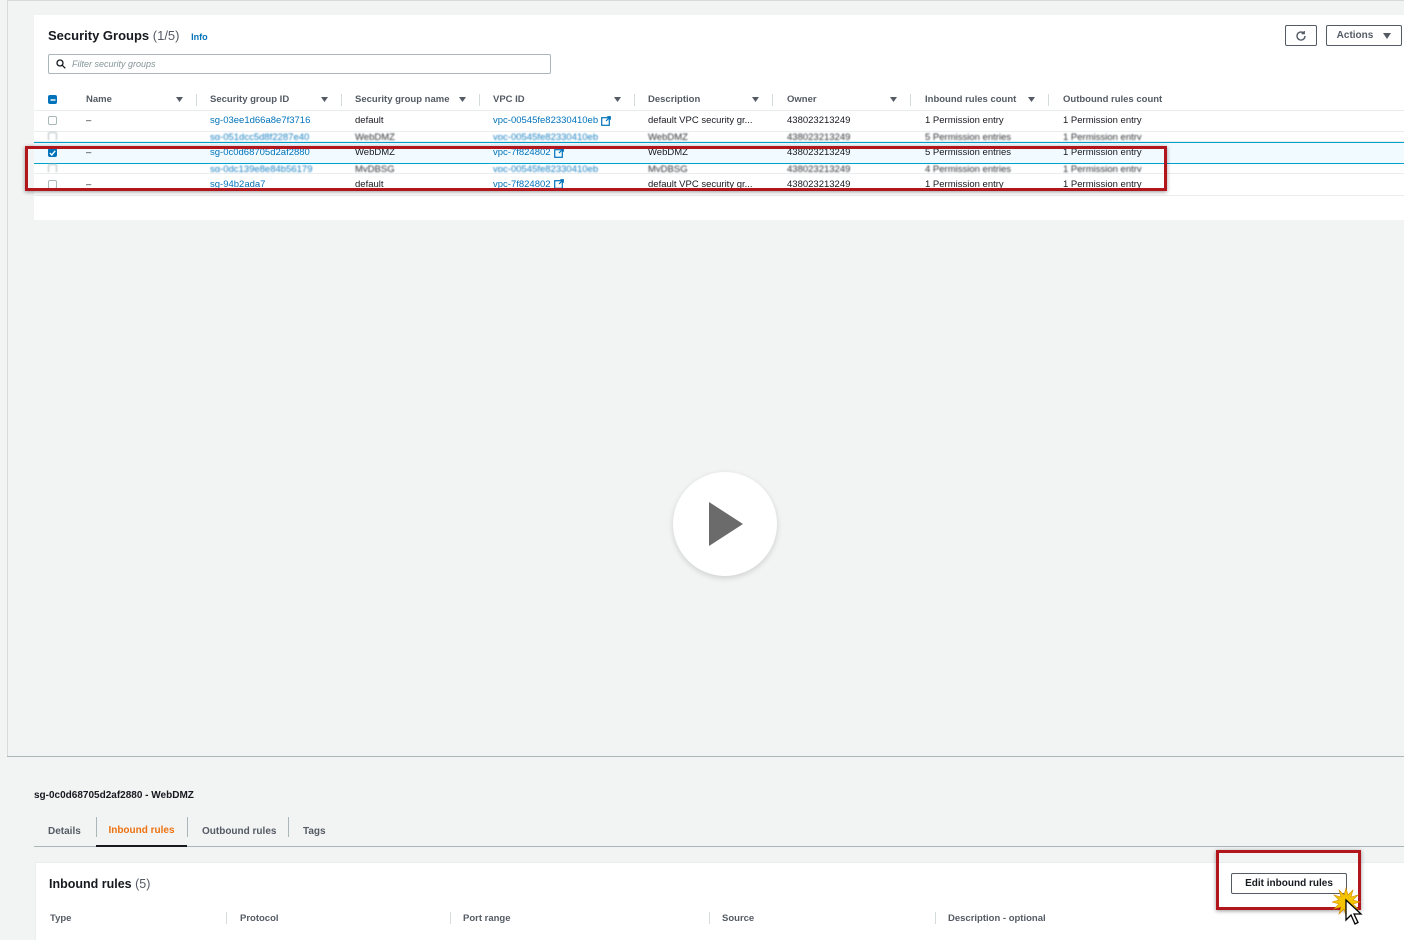 Image resolution: width=1404 pixels, height=940 pixels. Describe the element at coordinates (199, 37) in the screenshot. I see `info-link: Info` at that location.